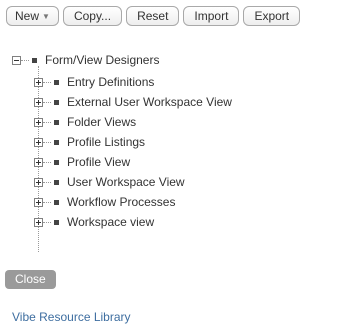  I want to click on tree-node-label: Workspace view, so click(110, 222).